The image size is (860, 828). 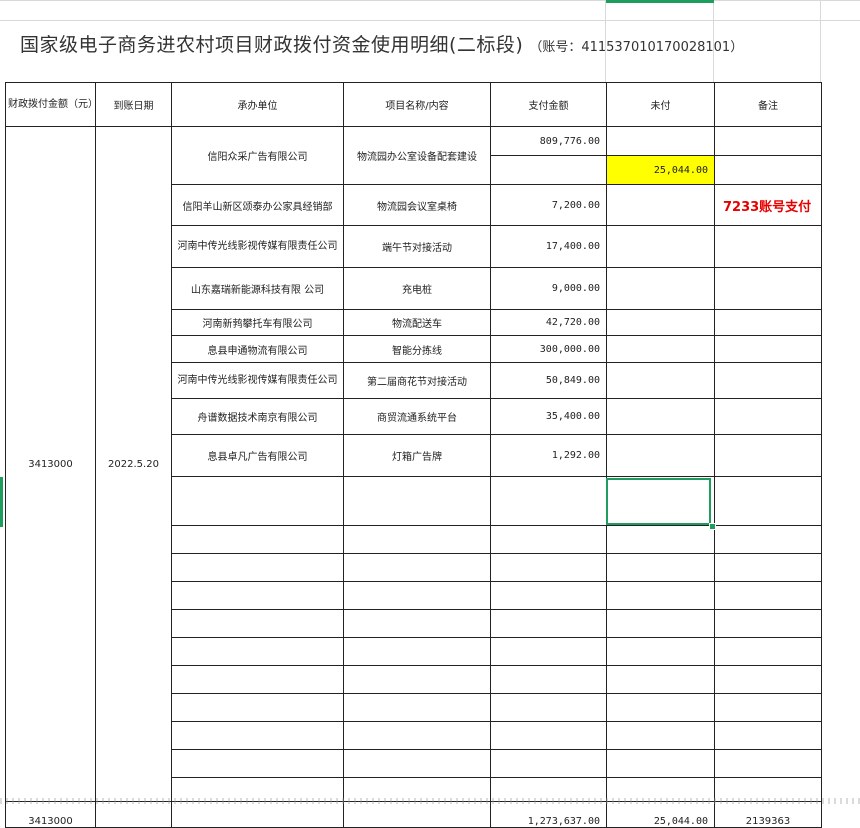 What do you see at coordinates (417, 104) in the screenshot?
I see `header-project: 项目名称/内容` at bounding box center [417, 104].